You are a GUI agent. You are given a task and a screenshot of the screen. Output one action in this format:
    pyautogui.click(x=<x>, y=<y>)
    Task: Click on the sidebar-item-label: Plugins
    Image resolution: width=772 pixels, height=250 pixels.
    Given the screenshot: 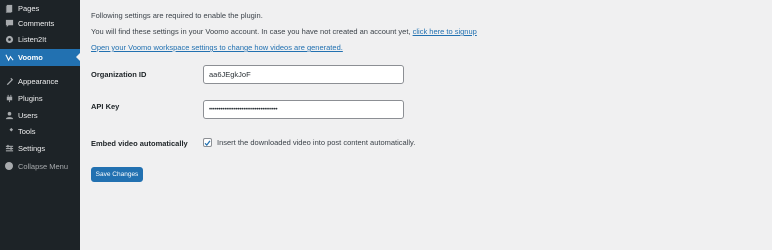 What is the action you would take?
    pyautogui.click(x=30, y=98)
    